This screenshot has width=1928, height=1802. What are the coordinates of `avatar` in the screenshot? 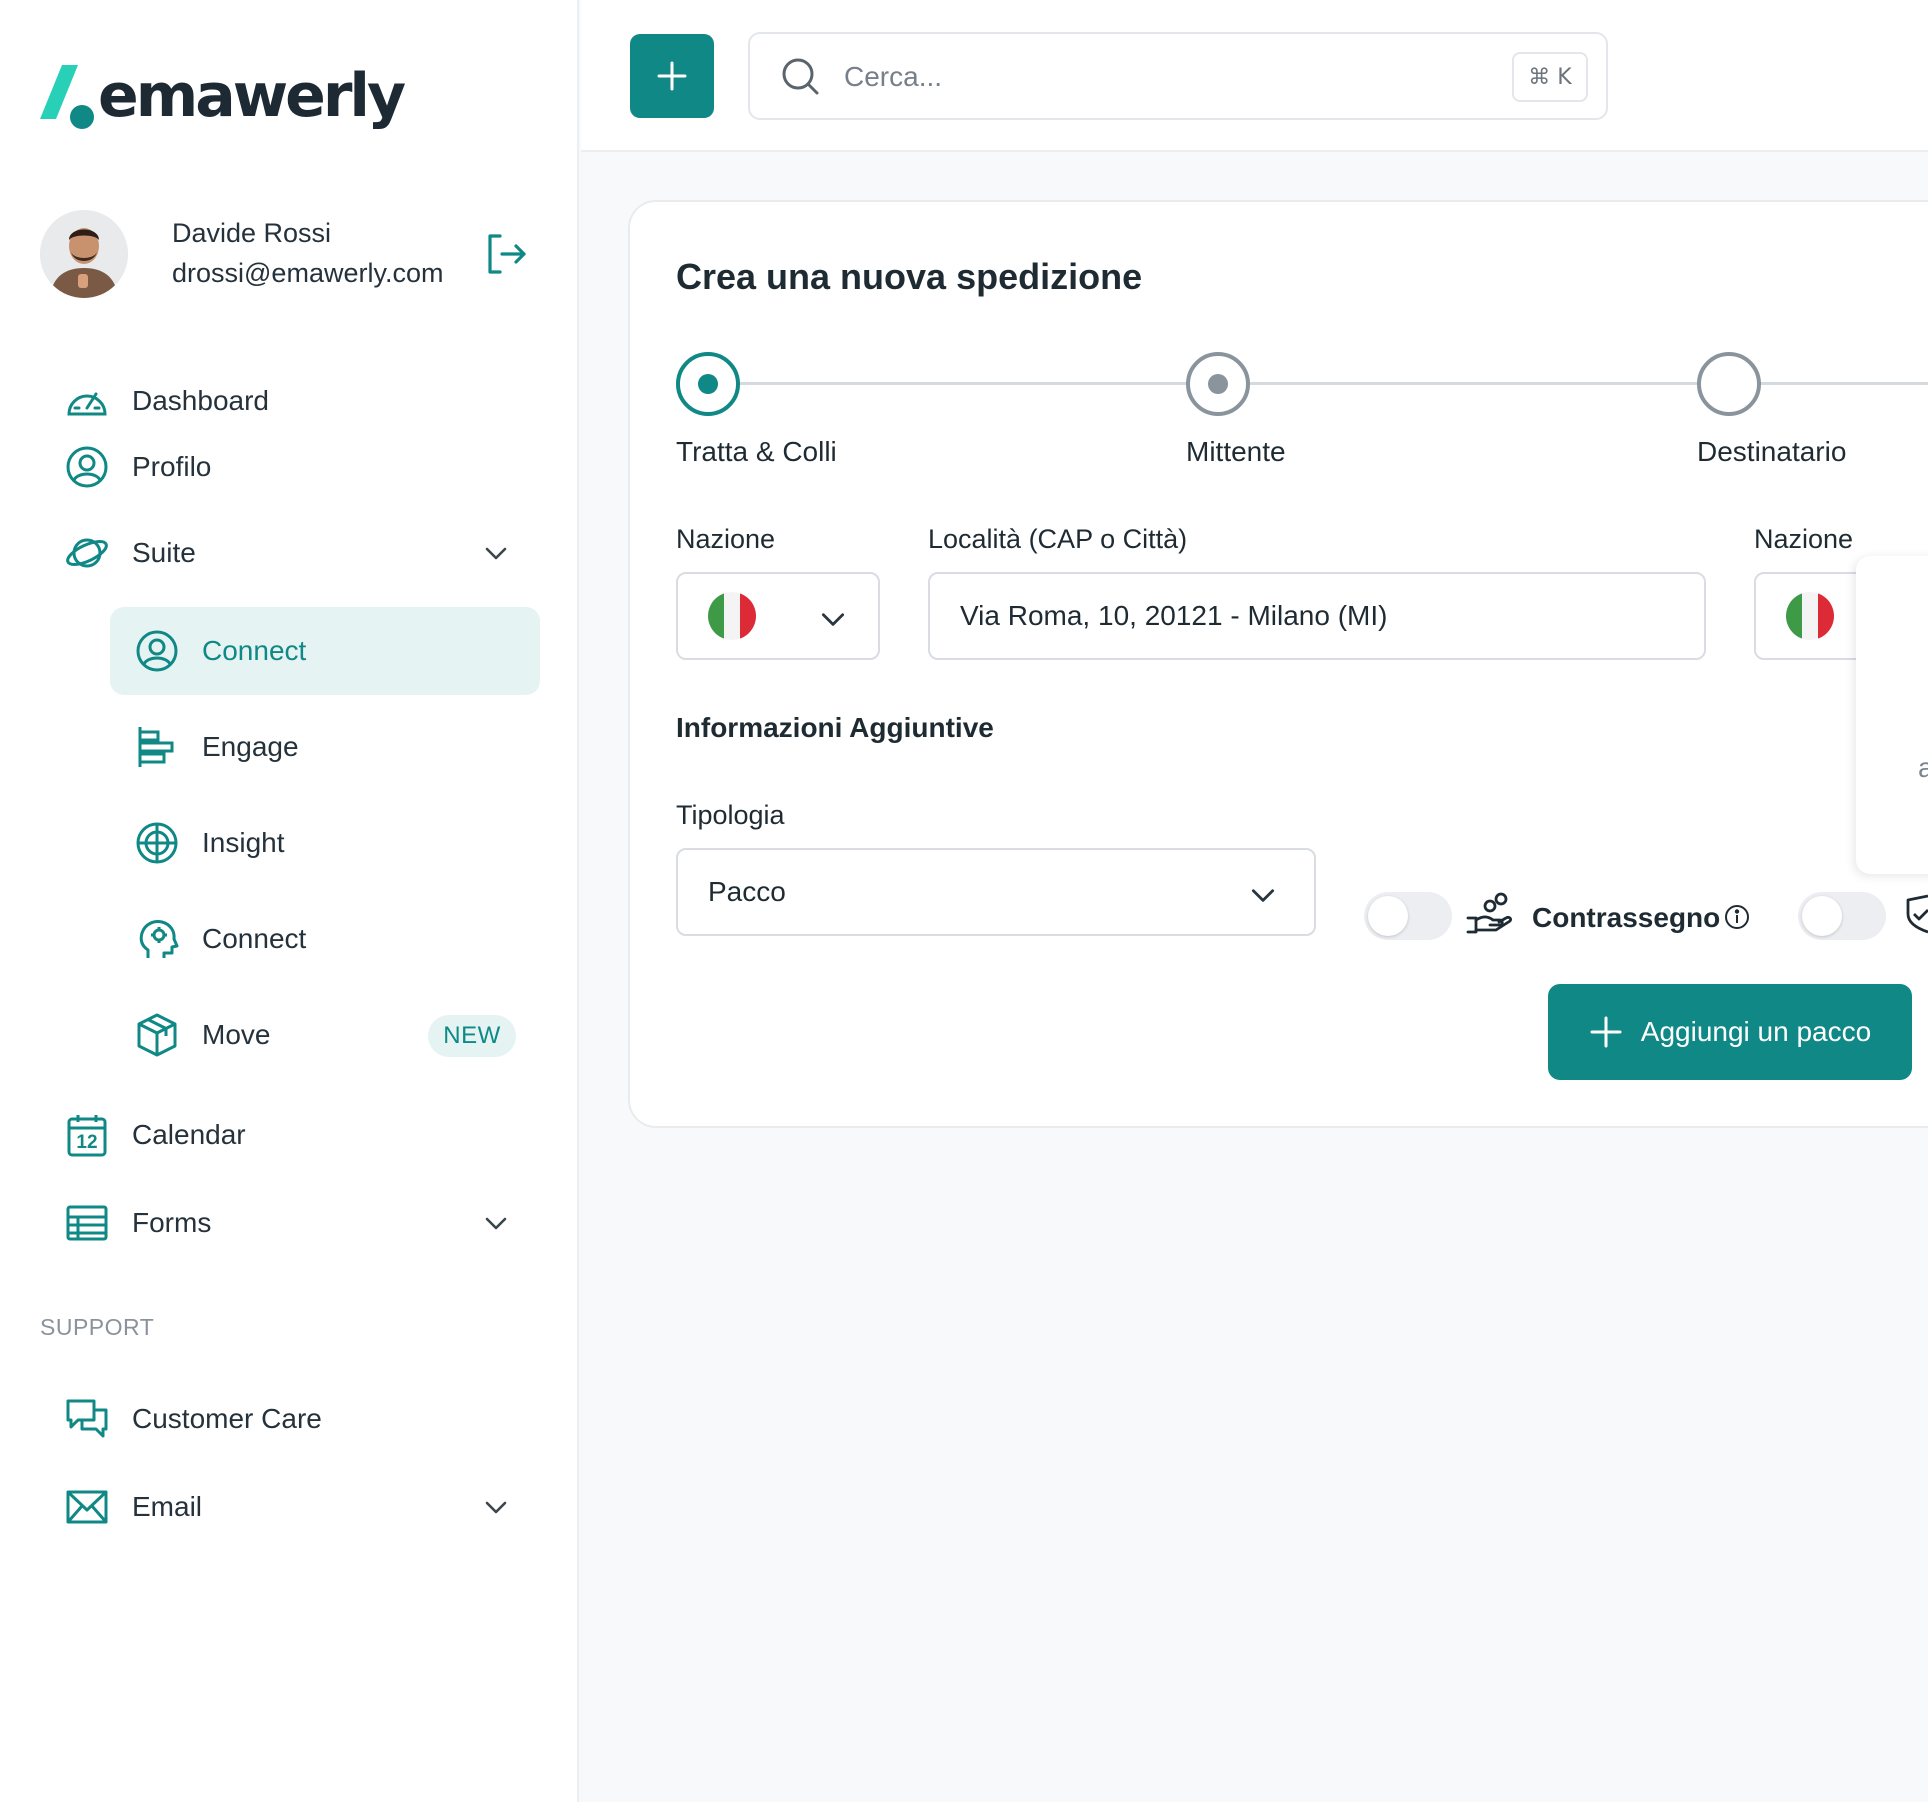 It's located at (84, 254).